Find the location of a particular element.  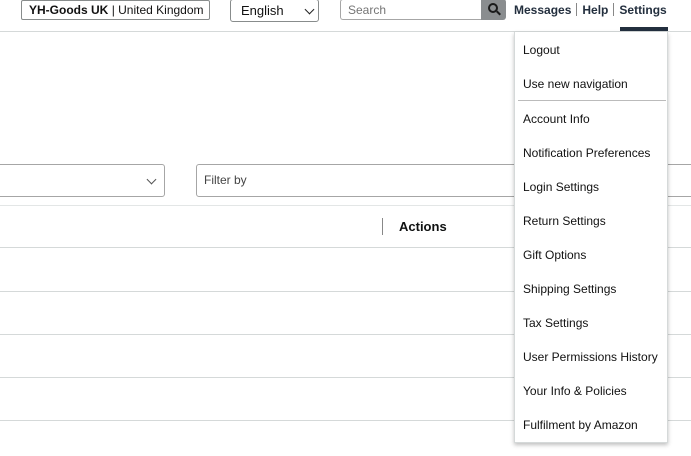

menu-item-your-info-policies: Your Info & Policies is located at coordinates (594, 391).